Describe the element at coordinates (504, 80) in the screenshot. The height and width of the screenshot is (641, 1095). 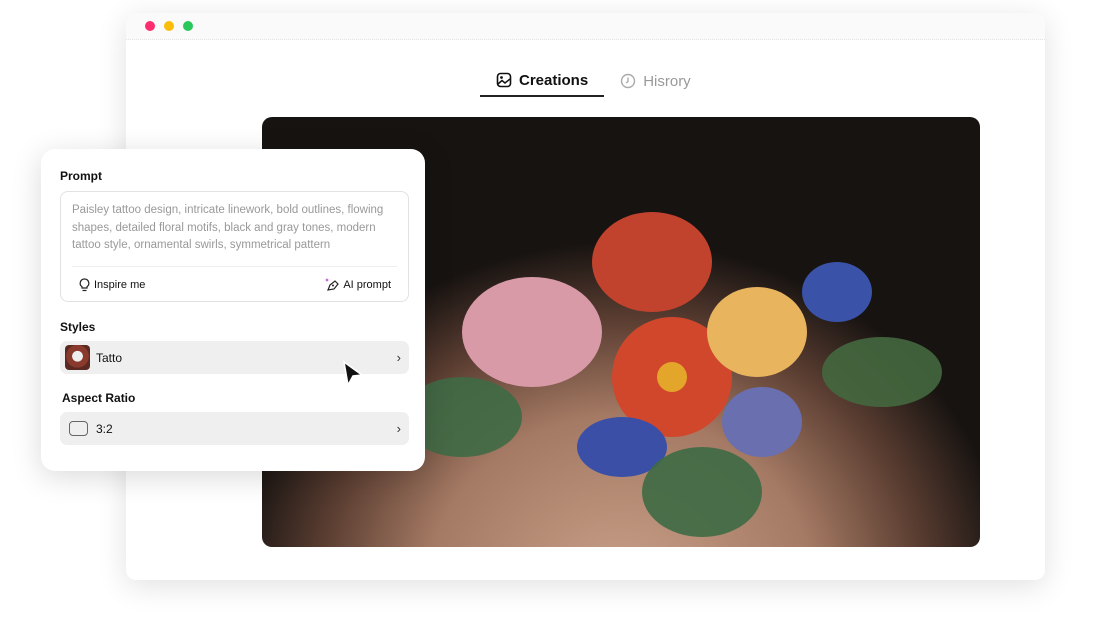
I see `image-icon` at that location.